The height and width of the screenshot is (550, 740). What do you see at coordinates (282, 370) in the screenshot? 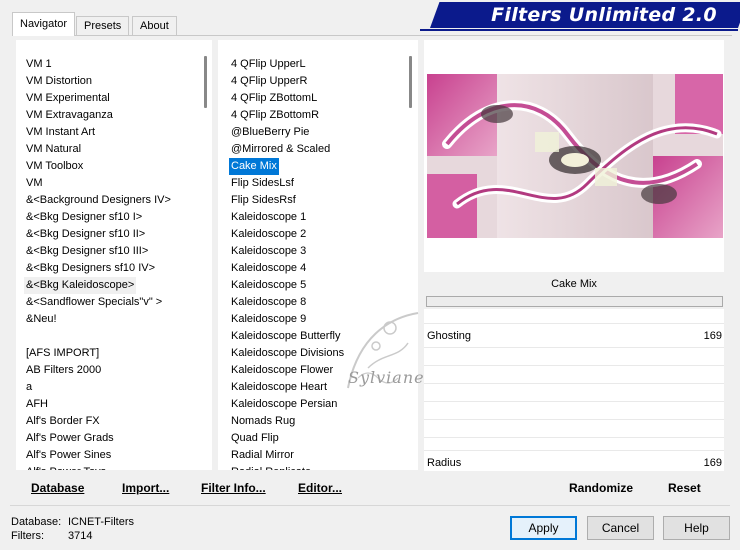
I see `filter-item: Kaleidoscope Flower` at bounding box center [282, 370].